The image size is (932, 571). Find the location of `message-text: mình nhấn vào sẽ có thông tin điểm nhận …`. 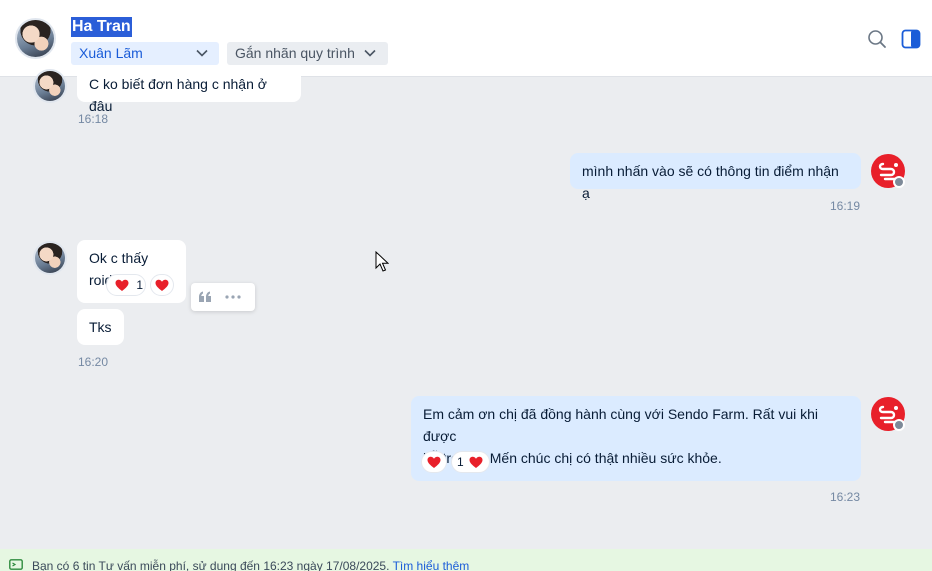

message-text: mình nhấn vào sẽ có thông tin điểm nhận … is located at coordinates (710, 182).